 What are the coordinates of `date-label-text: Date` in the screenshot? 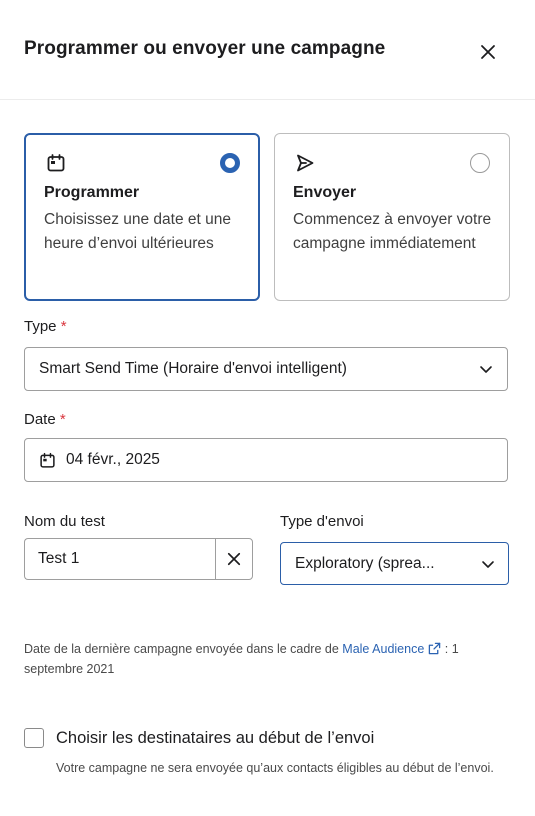 It's located at (40, 419).